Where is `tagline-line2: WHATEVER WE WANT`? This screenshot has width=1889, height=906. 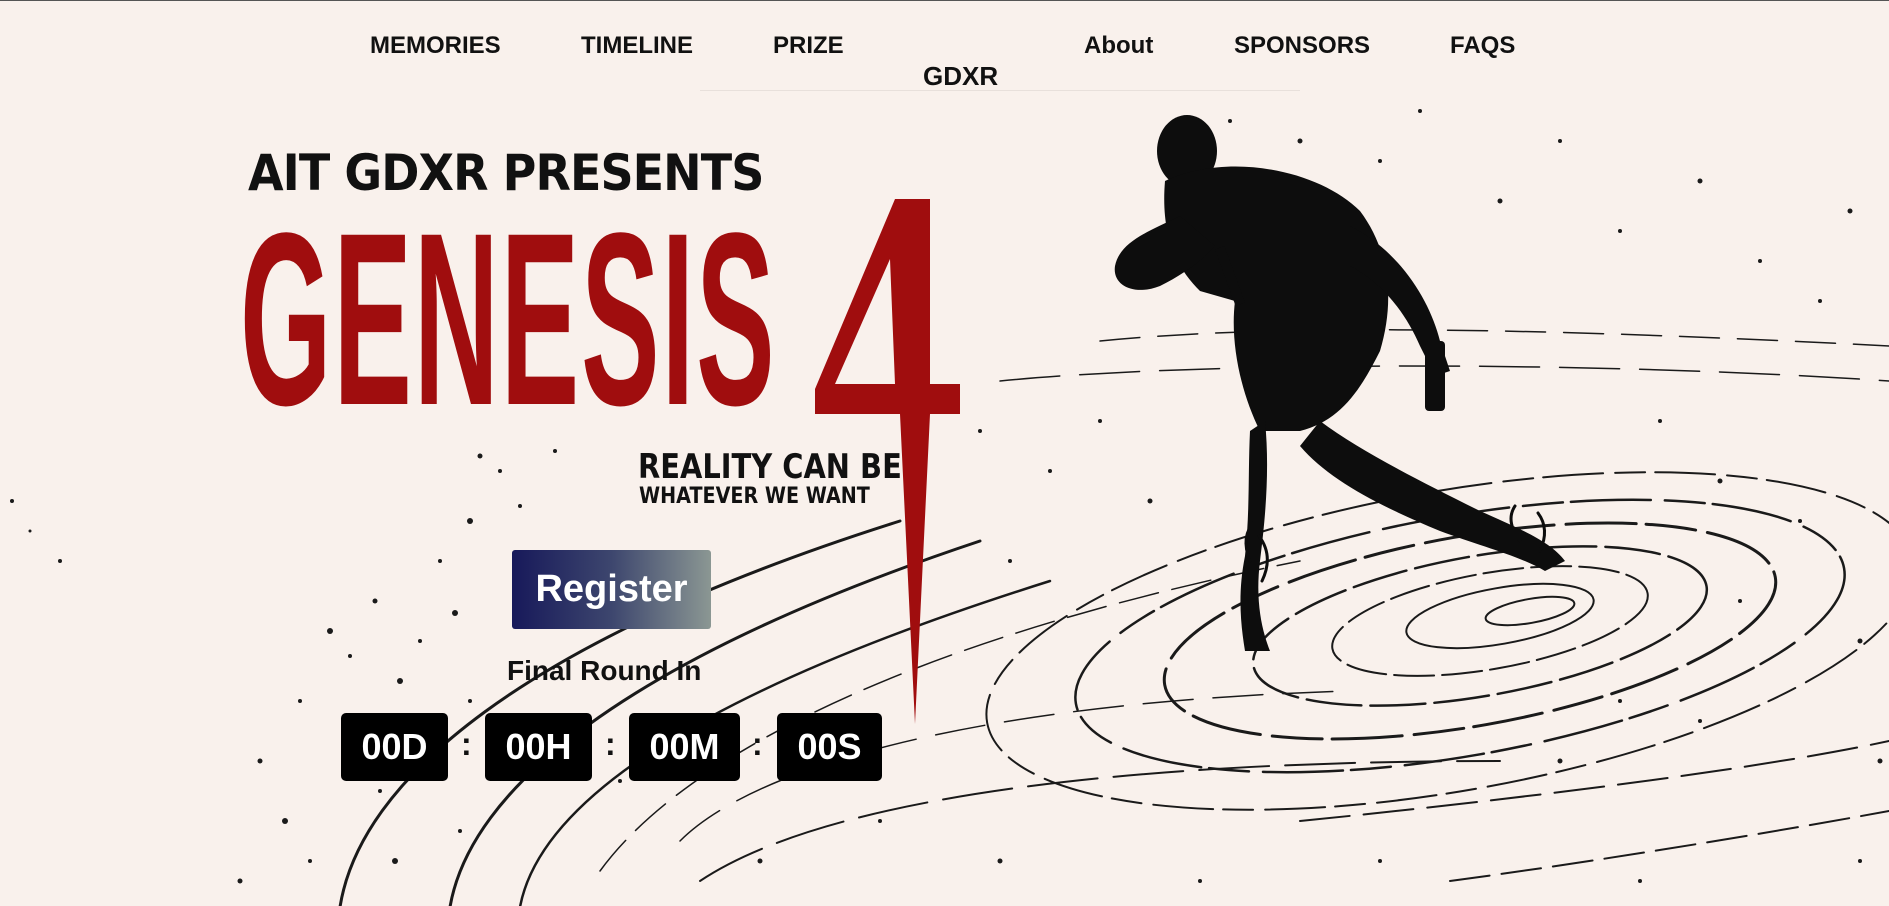 tagline-line2: WHATEVER WE WANT is located at coordinates (754, 496).